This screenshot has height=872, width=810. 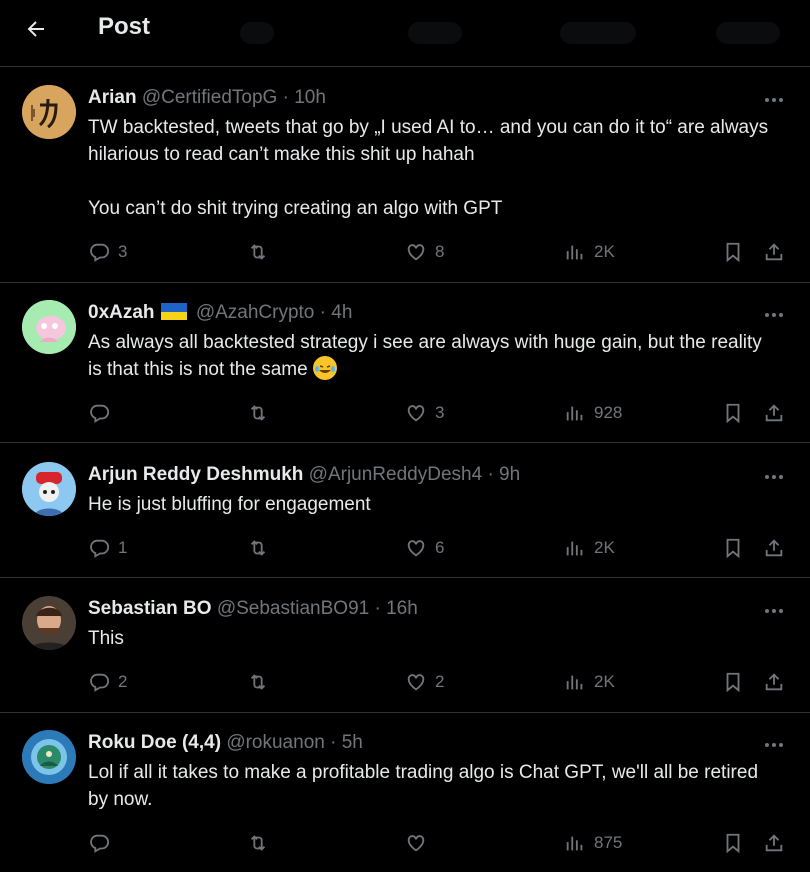 I want to click on tweet-meta: Arian @CertifiedTopG · 10h, so click(x=207, y=98).